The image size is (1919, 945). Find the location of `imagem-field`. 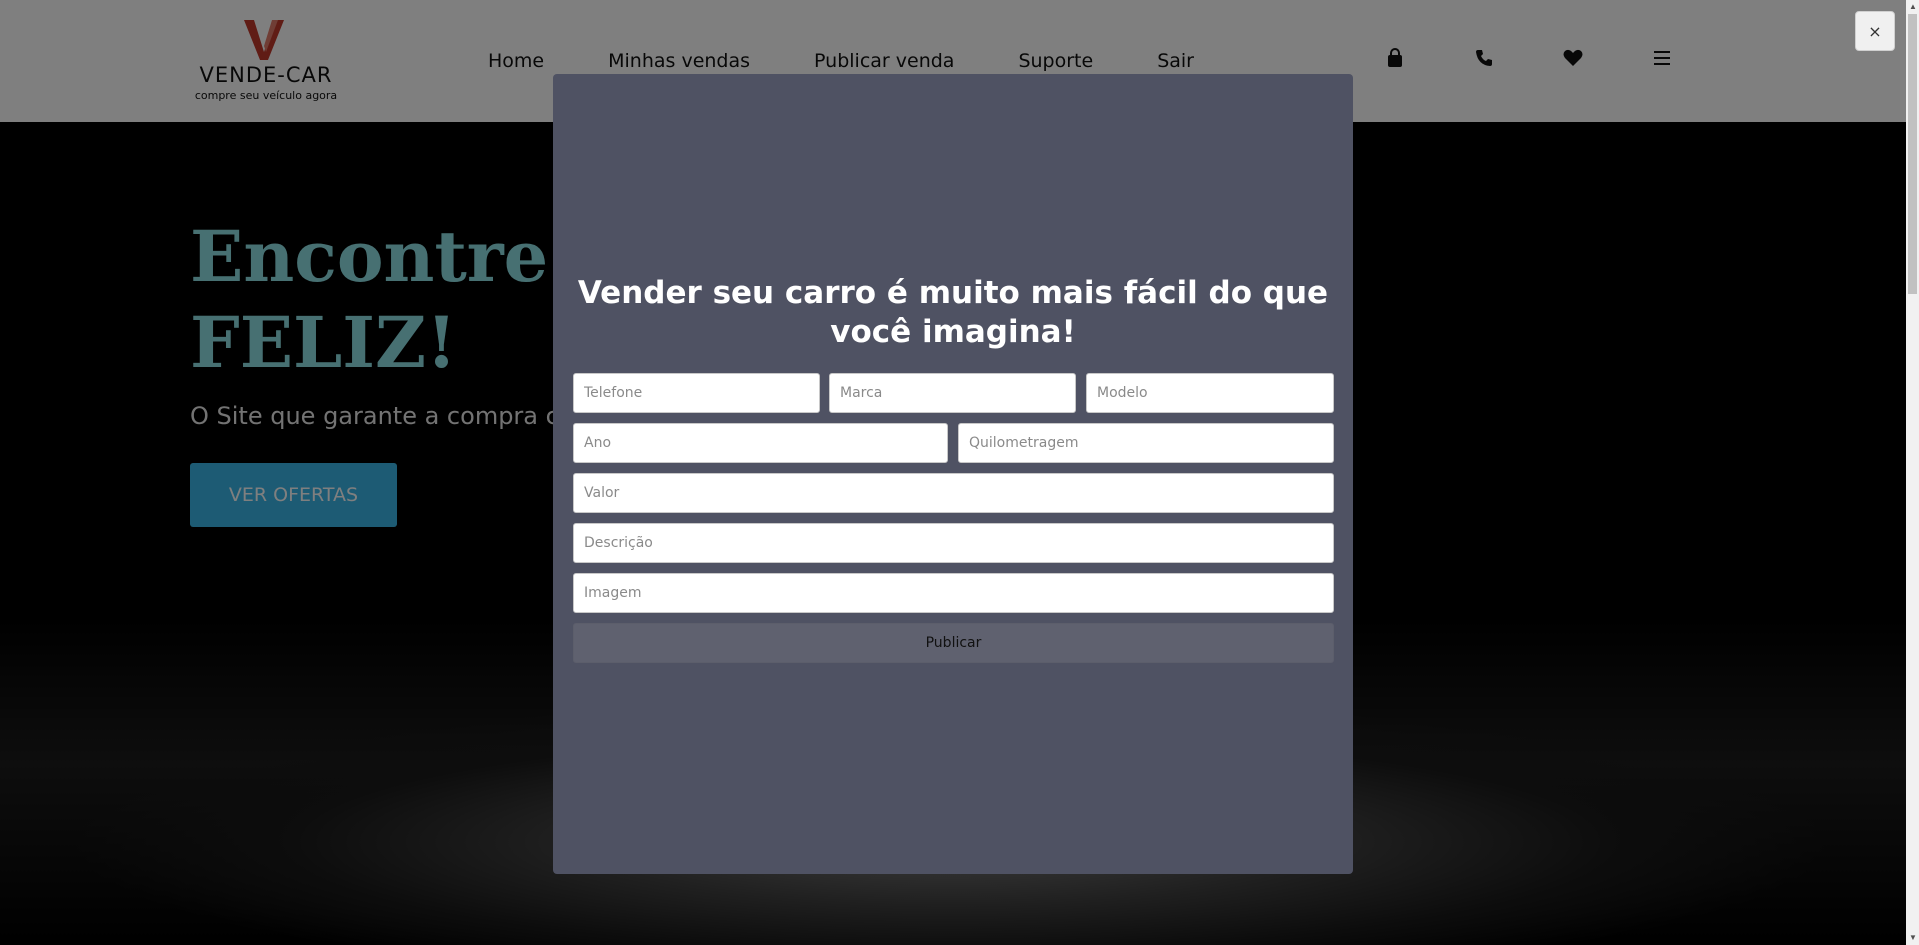

imagem-field is located at coordinates (953, 593).